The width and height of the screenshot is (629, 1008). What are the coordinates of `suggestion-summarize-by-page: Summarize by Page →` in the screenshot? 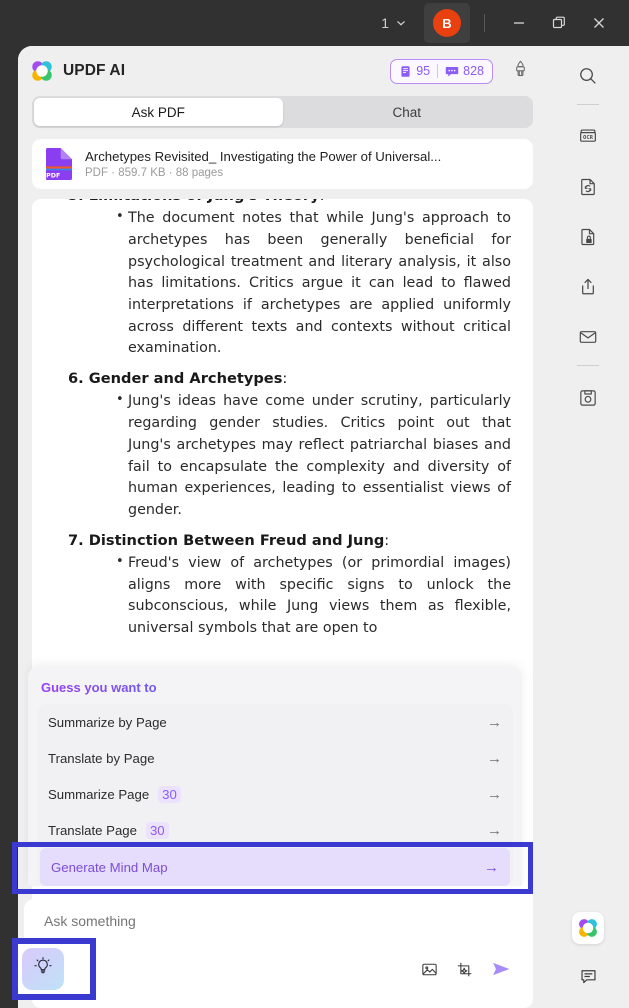 It's located at (275, 722).